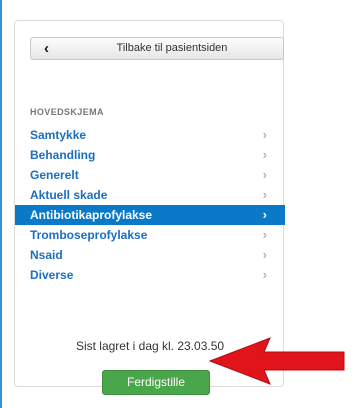 Image resolution: width=355 pixels, height=408 pixels. Describe the element at coordinates (89, 235) in the screenshot. I see `nav-item-label: Tromboseprofylakse` at that location.